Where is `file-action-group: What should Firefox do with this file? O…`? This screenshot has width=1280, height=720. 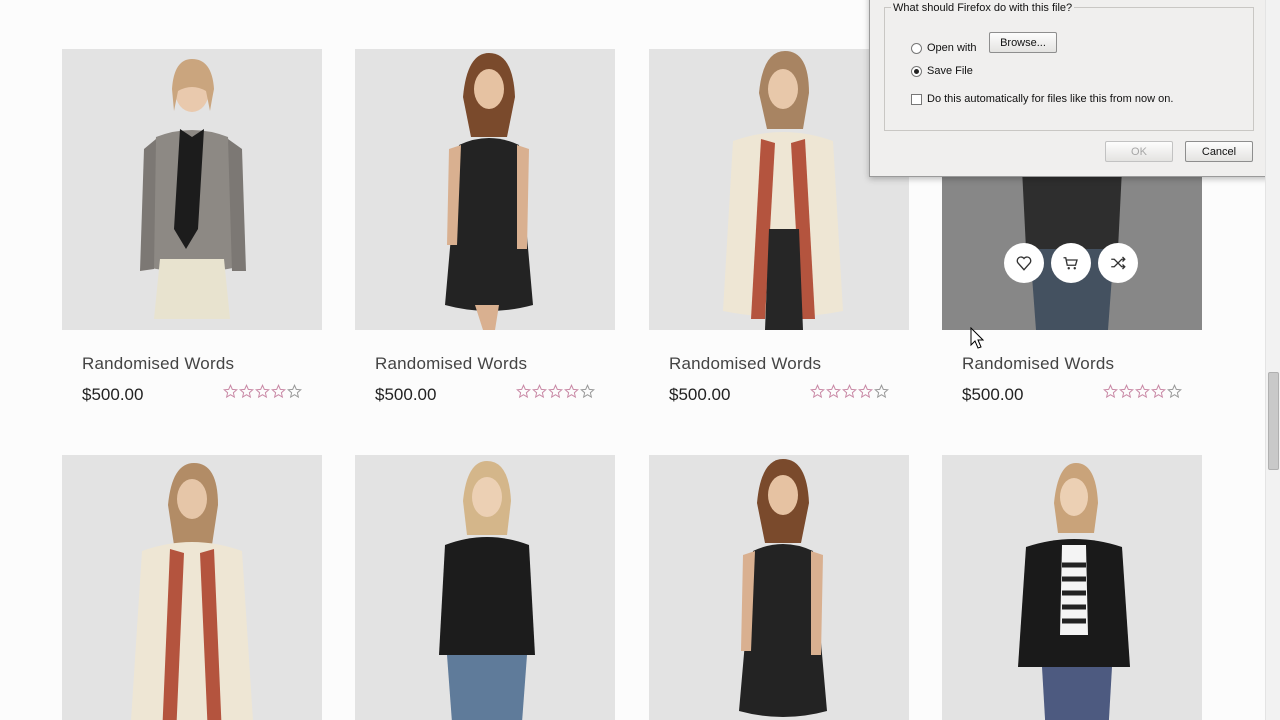 file-action-group: What should Firefox do with this file? O… is located at coordinates (1069, 66).